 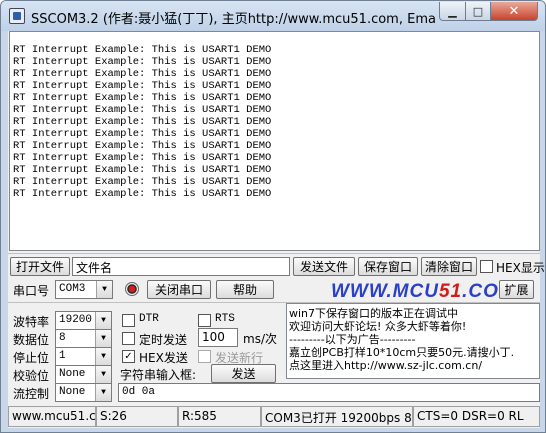 What do you see at coordinates (478, 11) in the screenshot?
I see `maximize-button: □` at bounding box center [478, 11].